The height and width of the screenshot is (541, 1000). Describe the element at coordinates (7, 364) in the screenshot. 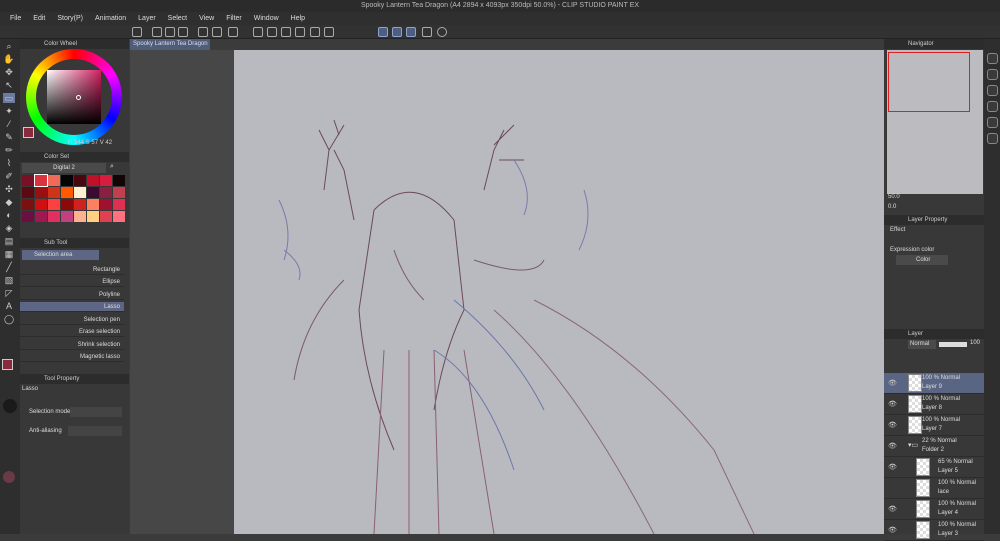

I see `main-color-swatch` at that location.